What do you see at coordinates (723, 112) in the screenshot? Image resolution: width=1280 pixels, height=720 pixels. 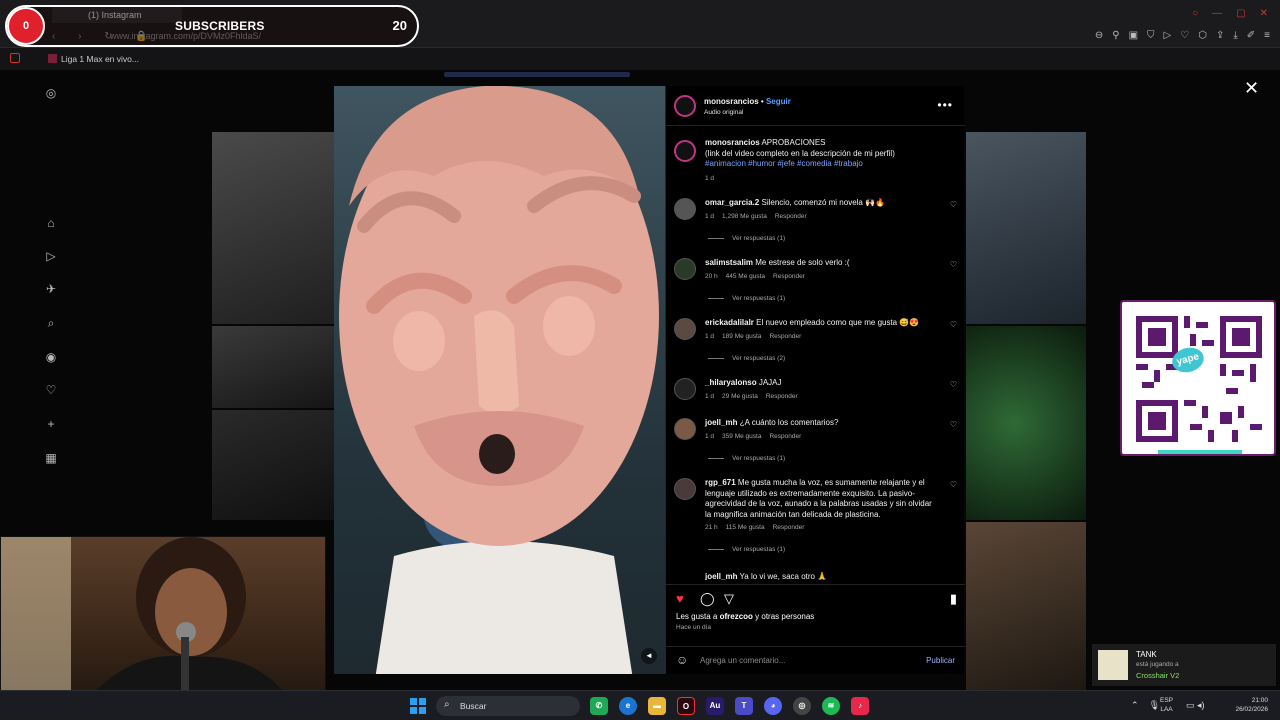 I see `audio-label: Audio original` at bounding box center [723, 112].